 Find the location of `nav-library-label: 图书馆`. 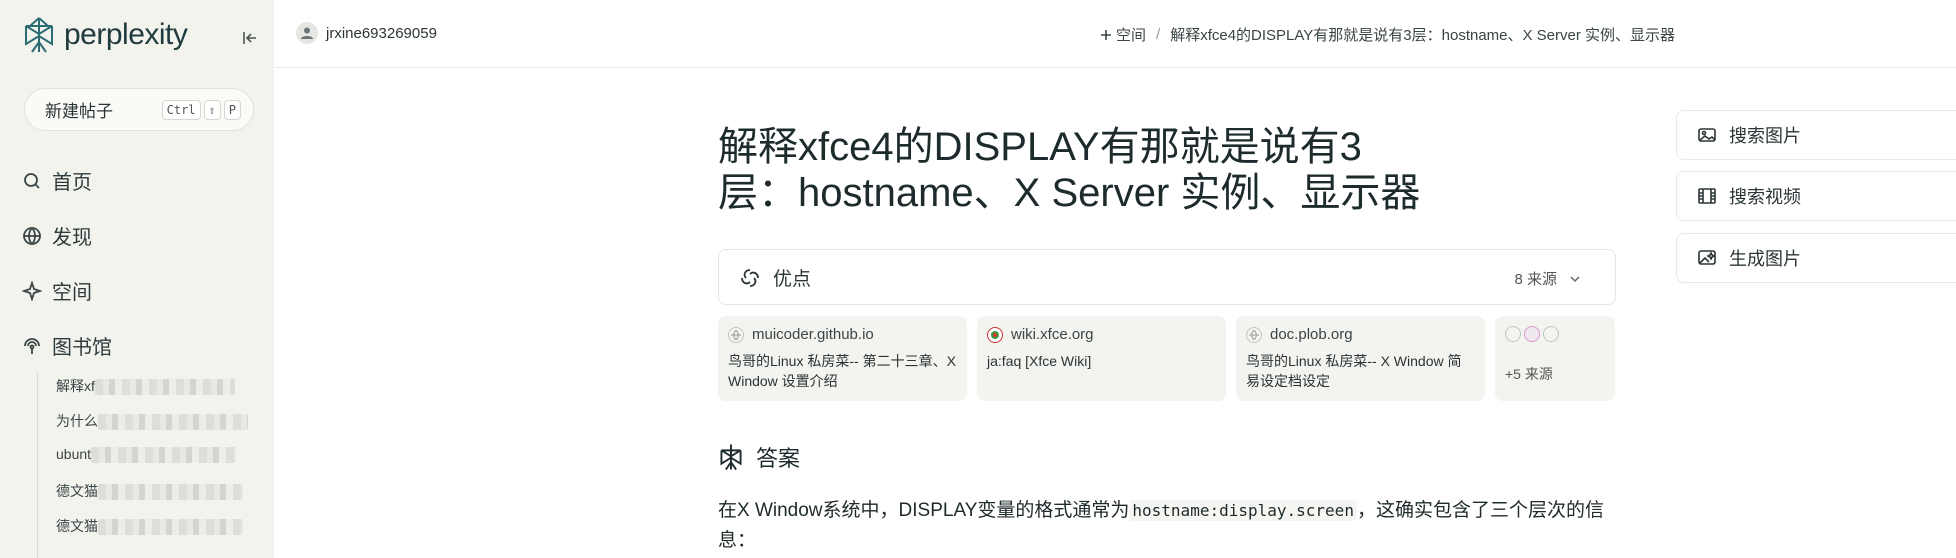

nav-library-label: 图书馆 is located at coordinates (82, 348).